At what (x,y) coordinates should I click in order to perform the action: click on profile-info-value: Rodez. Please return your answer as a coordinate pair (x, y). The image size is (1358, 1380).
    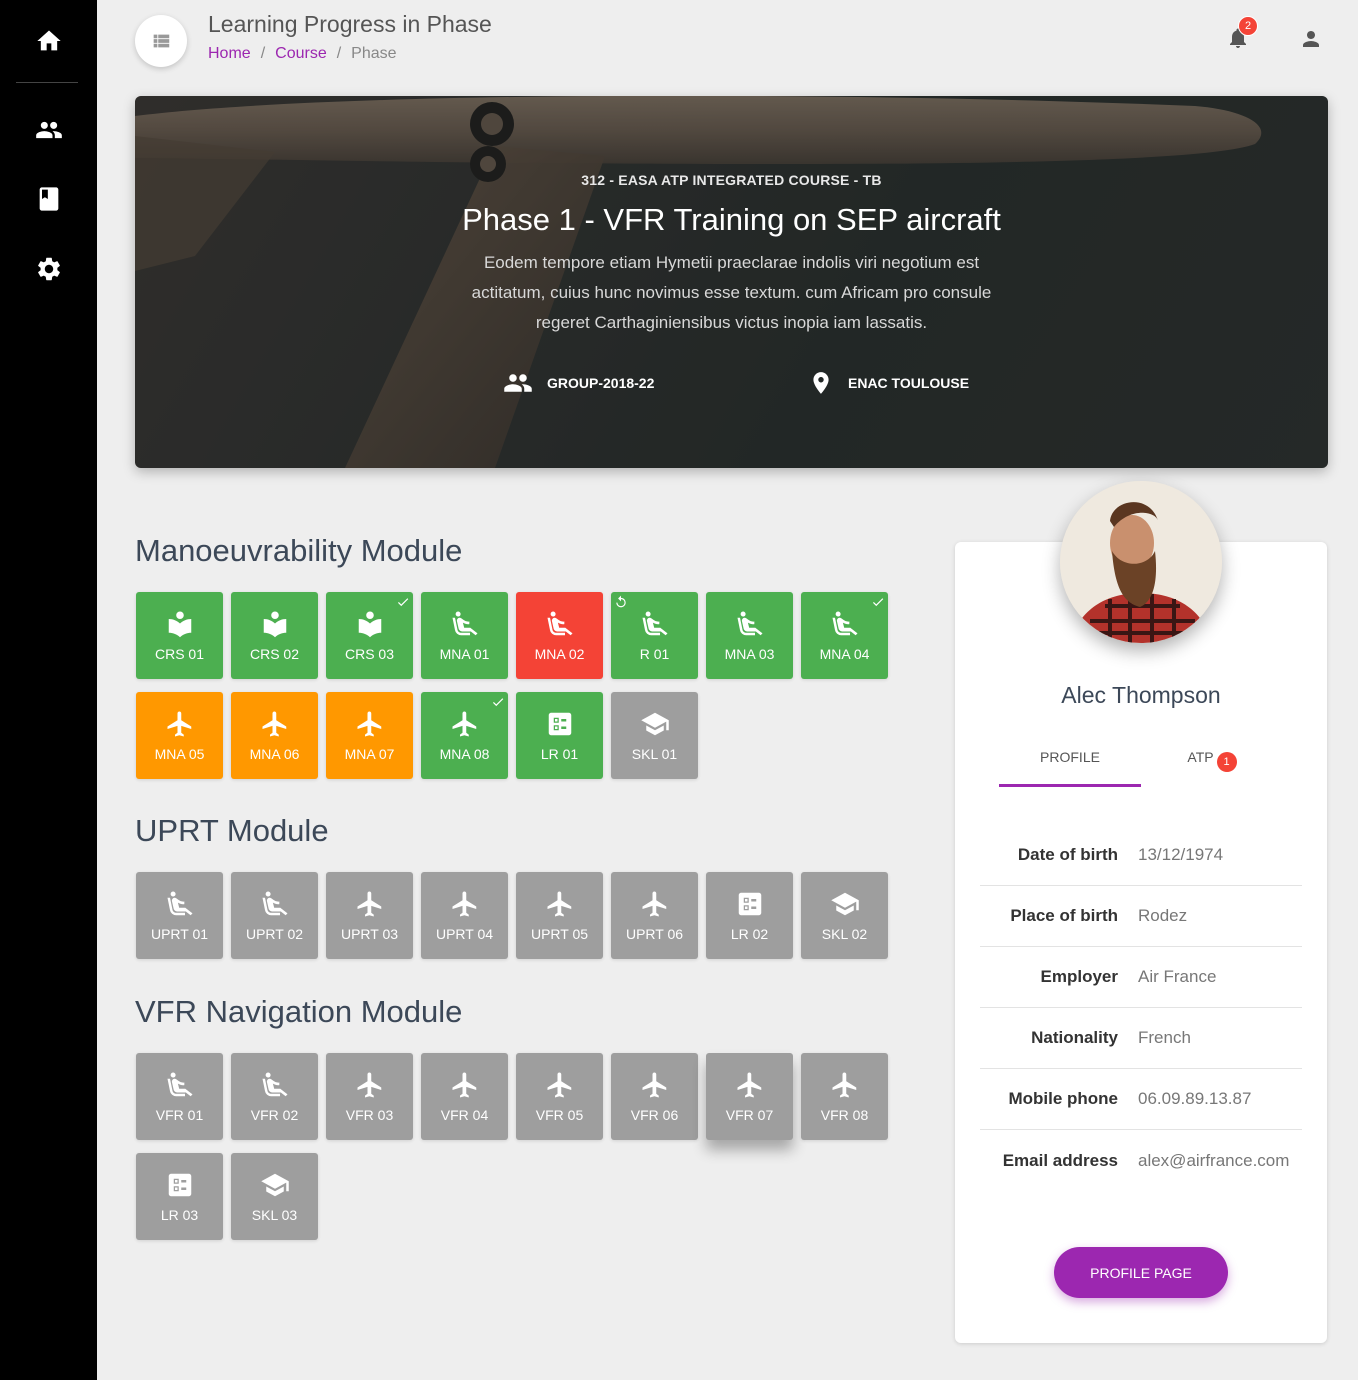
    Looking at the image, I should click on (1163, 915).